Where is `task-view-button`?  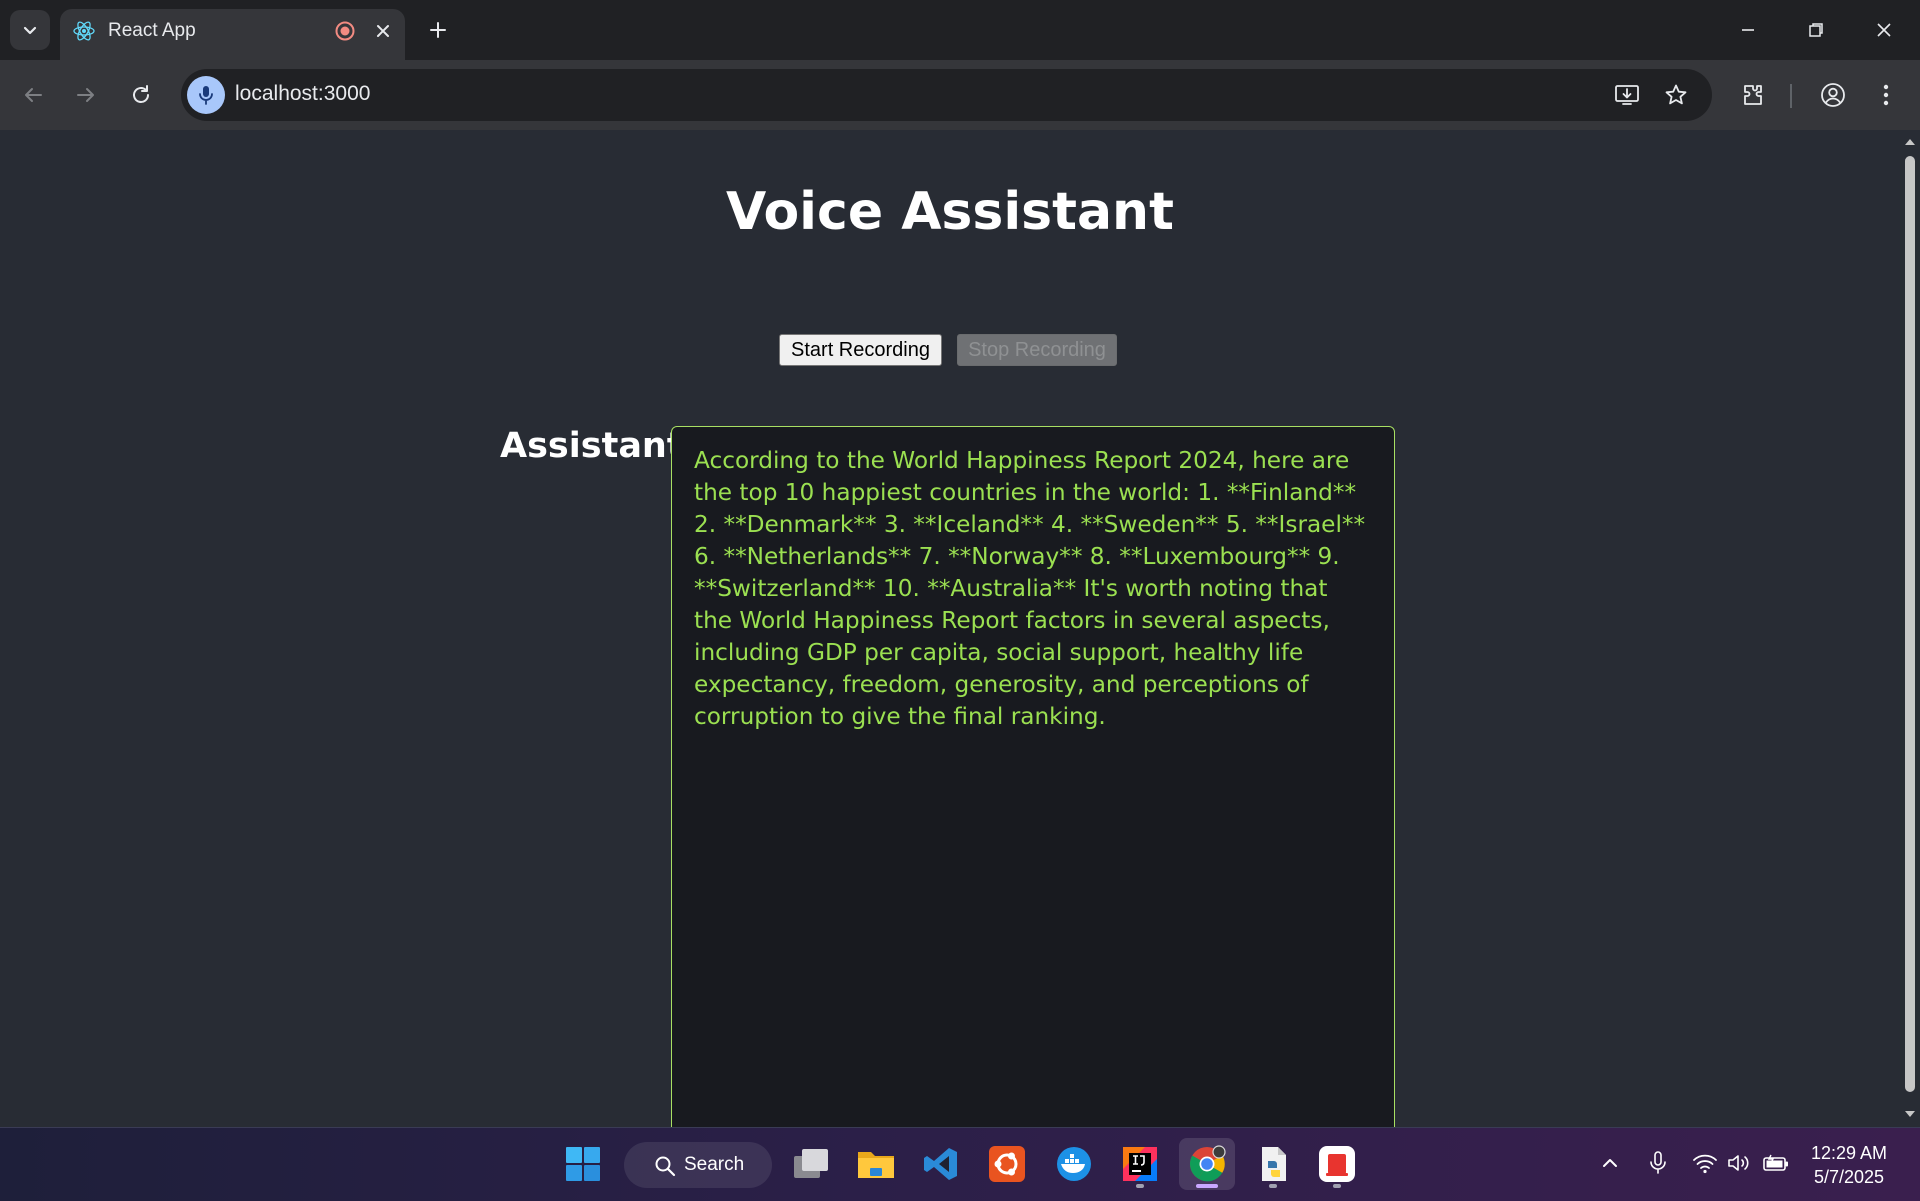 task-view-button is located at coordinates (811, 1164).